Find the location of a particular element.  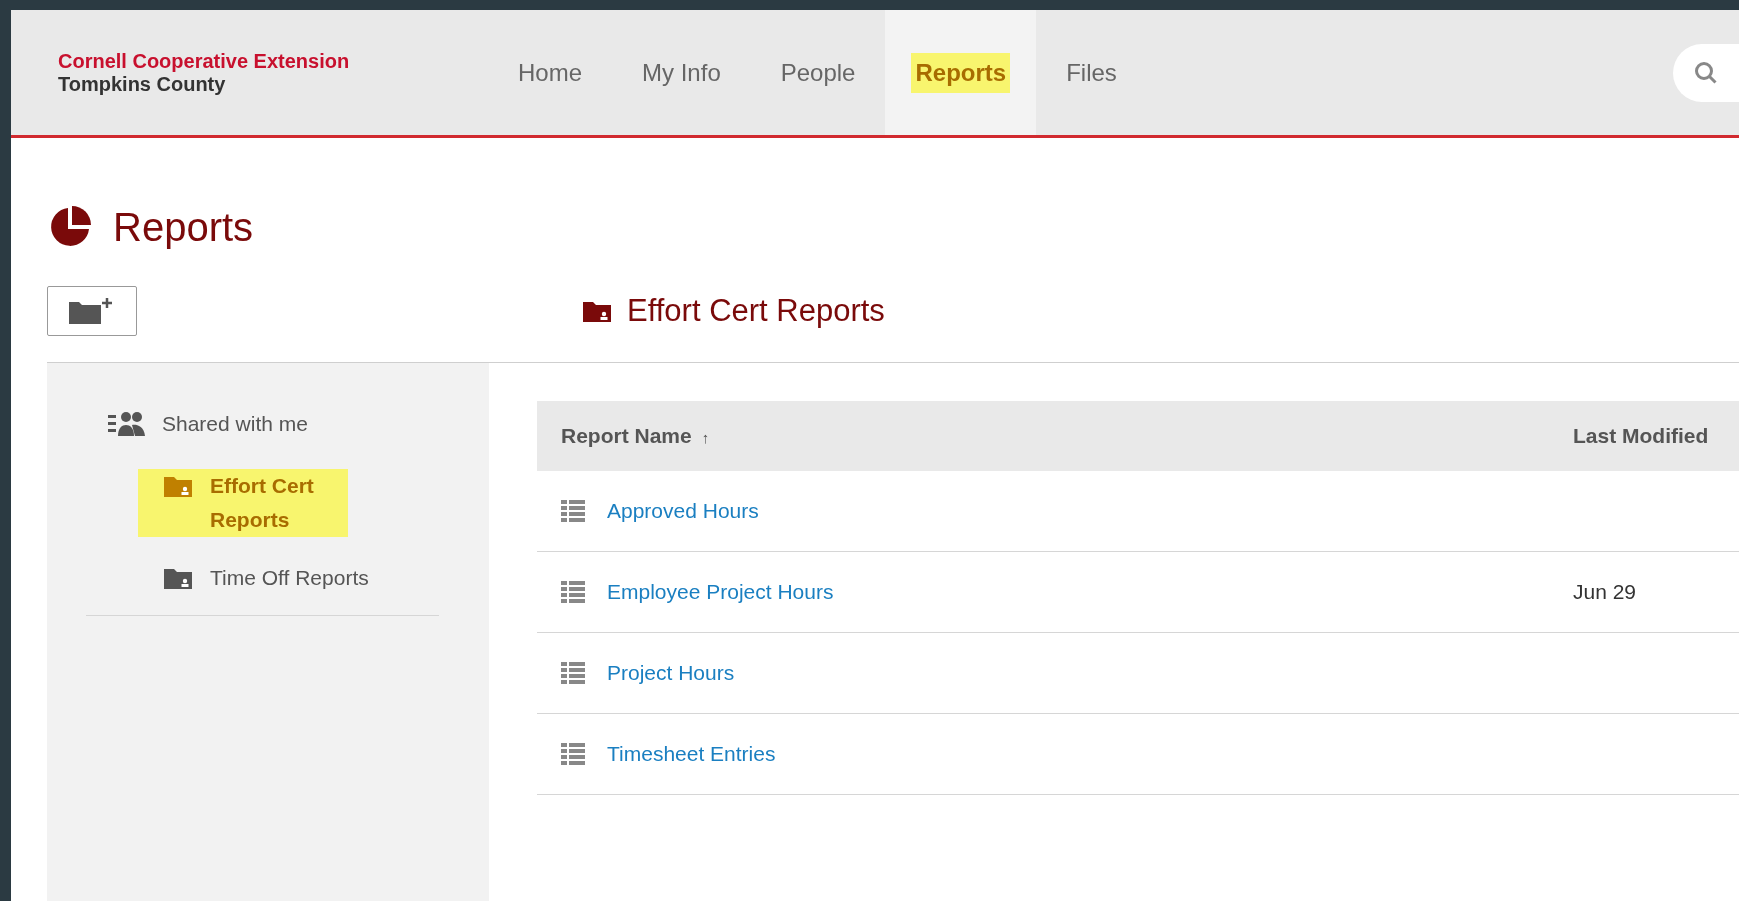

folder-title: Effort Cert Reports is located at coordinates (756, 311).